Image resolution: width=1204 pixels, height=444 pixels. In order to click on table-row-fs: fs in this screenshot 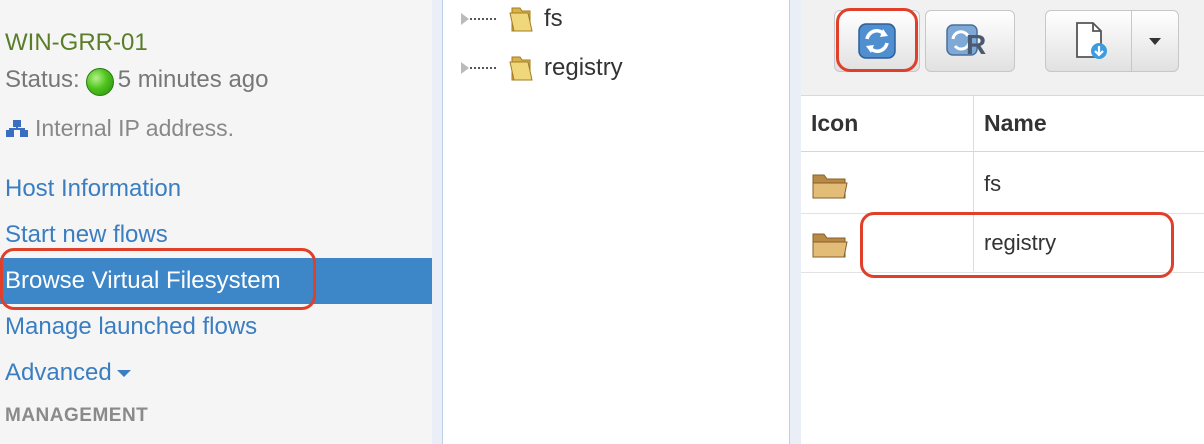, I will do `click(1002, 184)`.